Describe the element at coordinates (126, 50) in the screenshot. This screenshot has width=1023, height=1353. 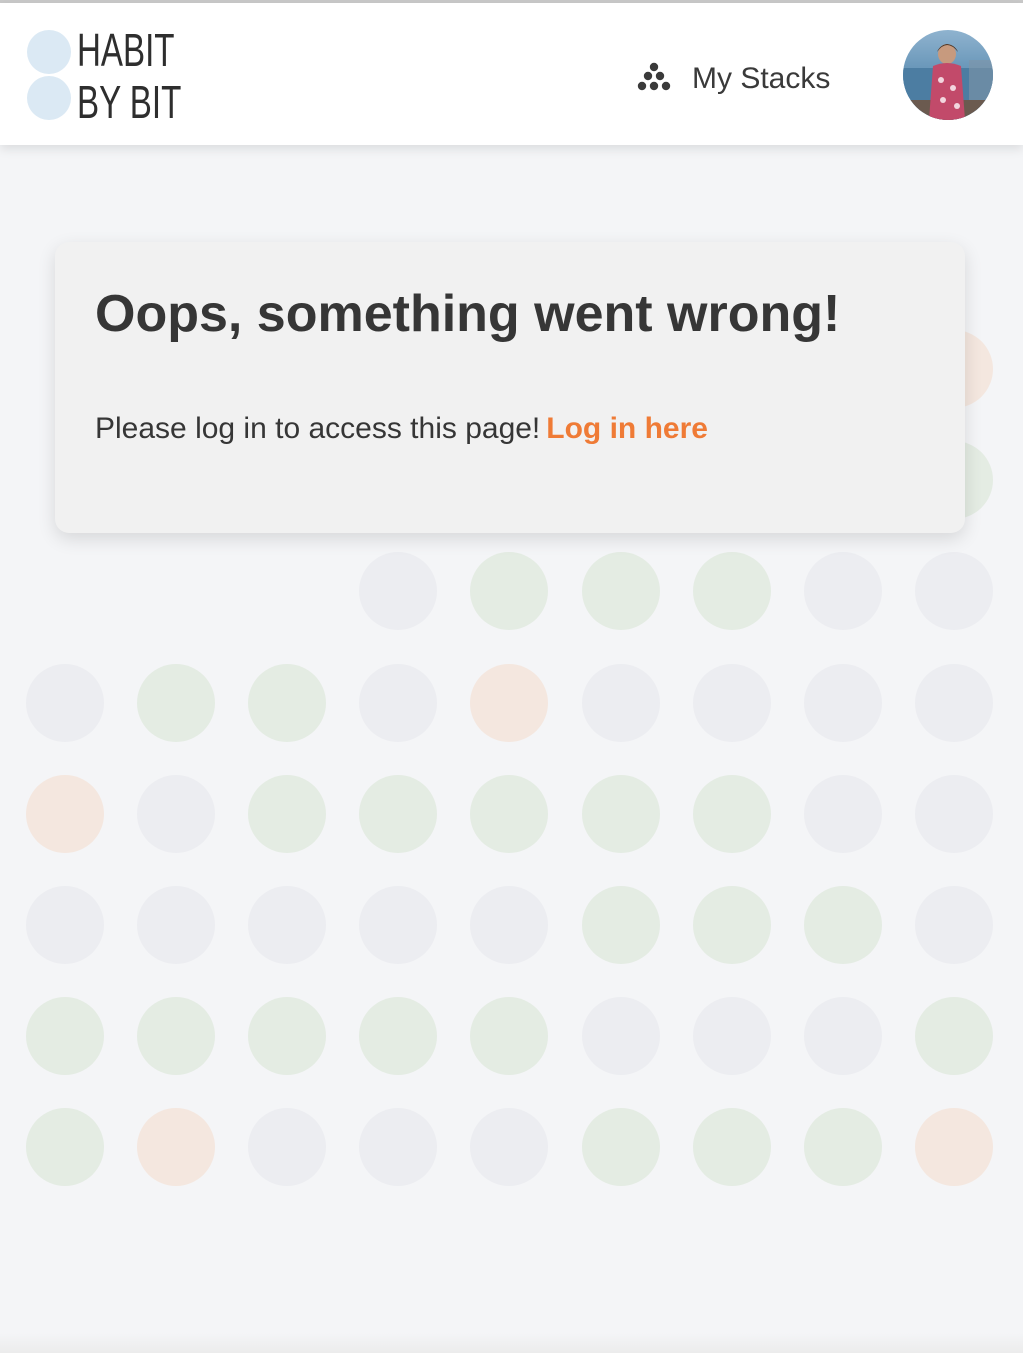
I see `logo-text-line1: HABIT` at that location.